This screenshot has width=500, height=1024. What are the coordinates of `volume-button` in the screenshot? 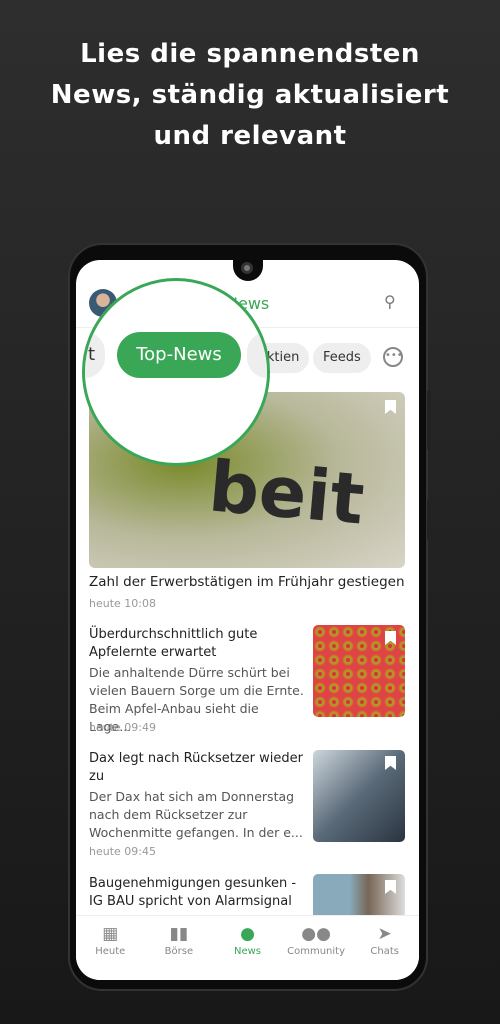 It's located at (429, 420).